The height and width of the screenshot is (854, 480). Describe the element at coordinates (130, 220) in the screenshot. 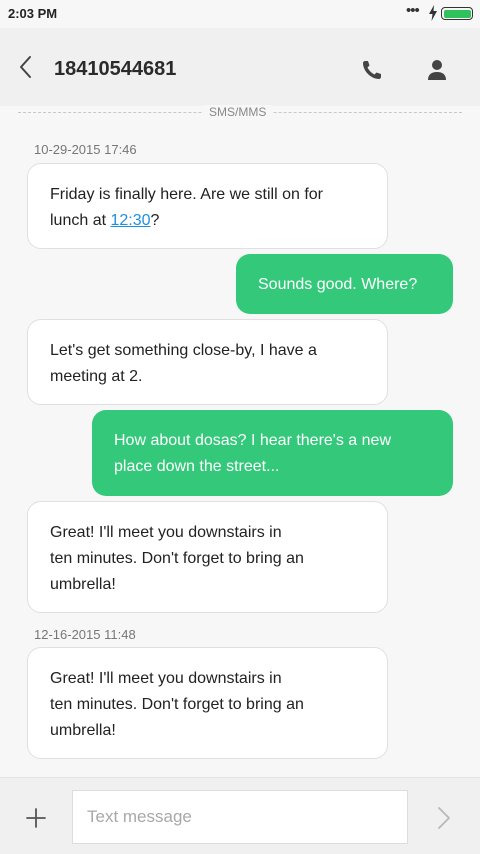

I see `time-link: 12:30` at that location.